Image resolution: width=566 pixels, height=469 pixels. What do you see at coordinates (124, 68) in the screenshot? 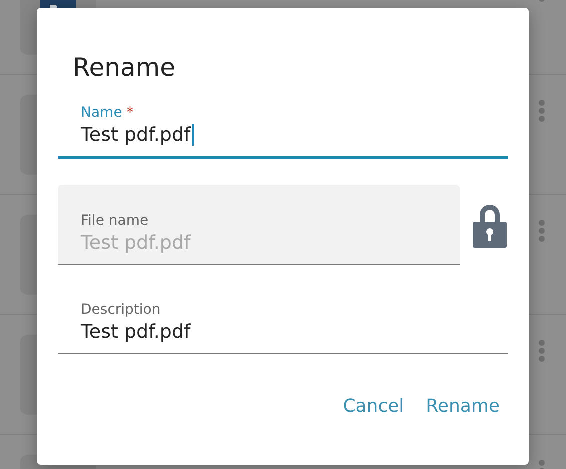
I see `dialog-title: Rename` at bounding box center [124, 68].